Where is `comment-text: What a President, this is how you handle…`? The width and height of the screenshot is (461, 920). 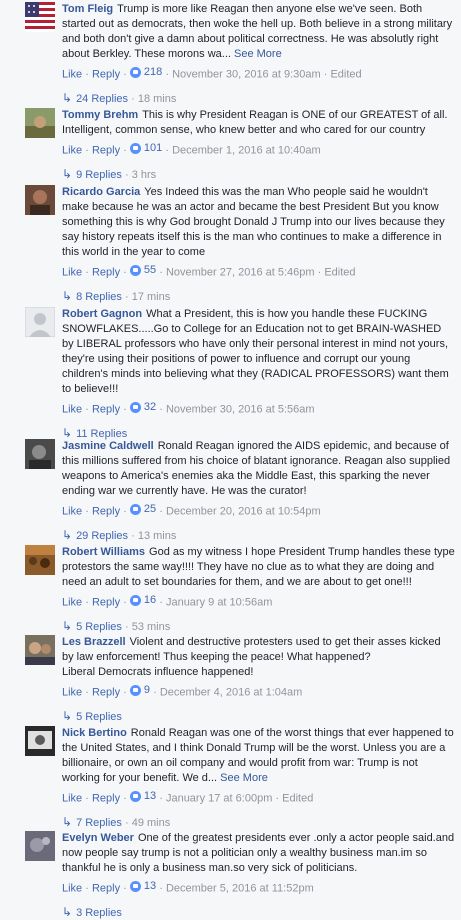 comment-text: What a President, this is how you handle… is located at coordinates (255, 351).